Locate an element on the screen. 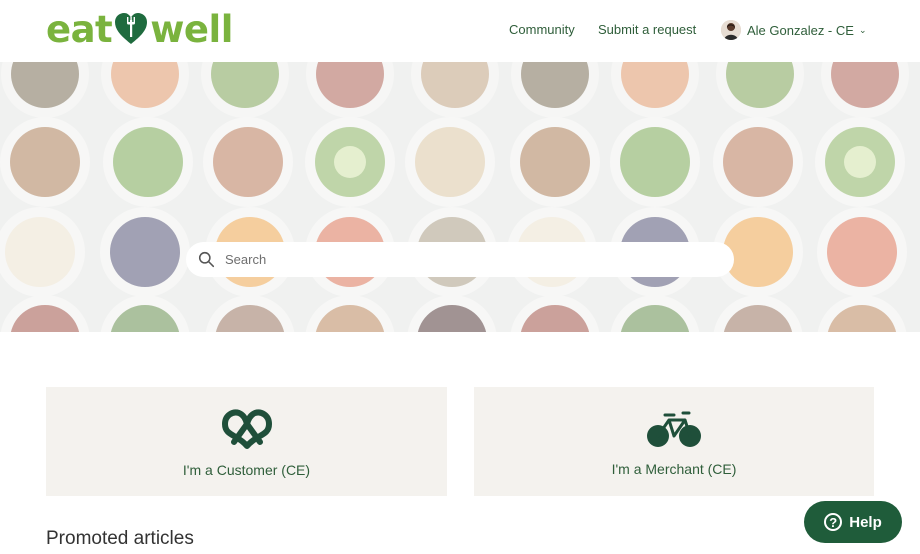 The image size is (920, 554). pretzel-icon is located at coordinates (247, 428).